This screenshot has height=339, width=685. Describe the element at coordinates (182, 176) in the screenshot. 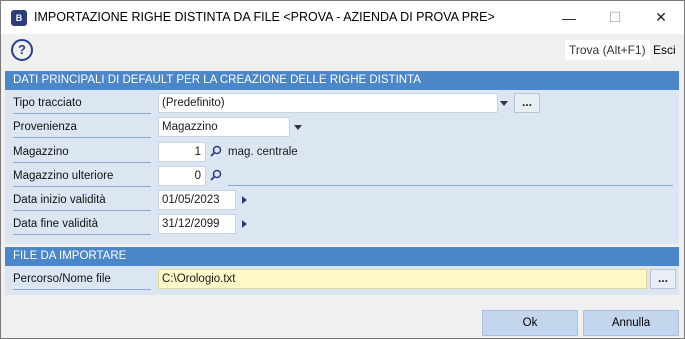

I see `magazzino-ulteriore-input: 0` at that location.